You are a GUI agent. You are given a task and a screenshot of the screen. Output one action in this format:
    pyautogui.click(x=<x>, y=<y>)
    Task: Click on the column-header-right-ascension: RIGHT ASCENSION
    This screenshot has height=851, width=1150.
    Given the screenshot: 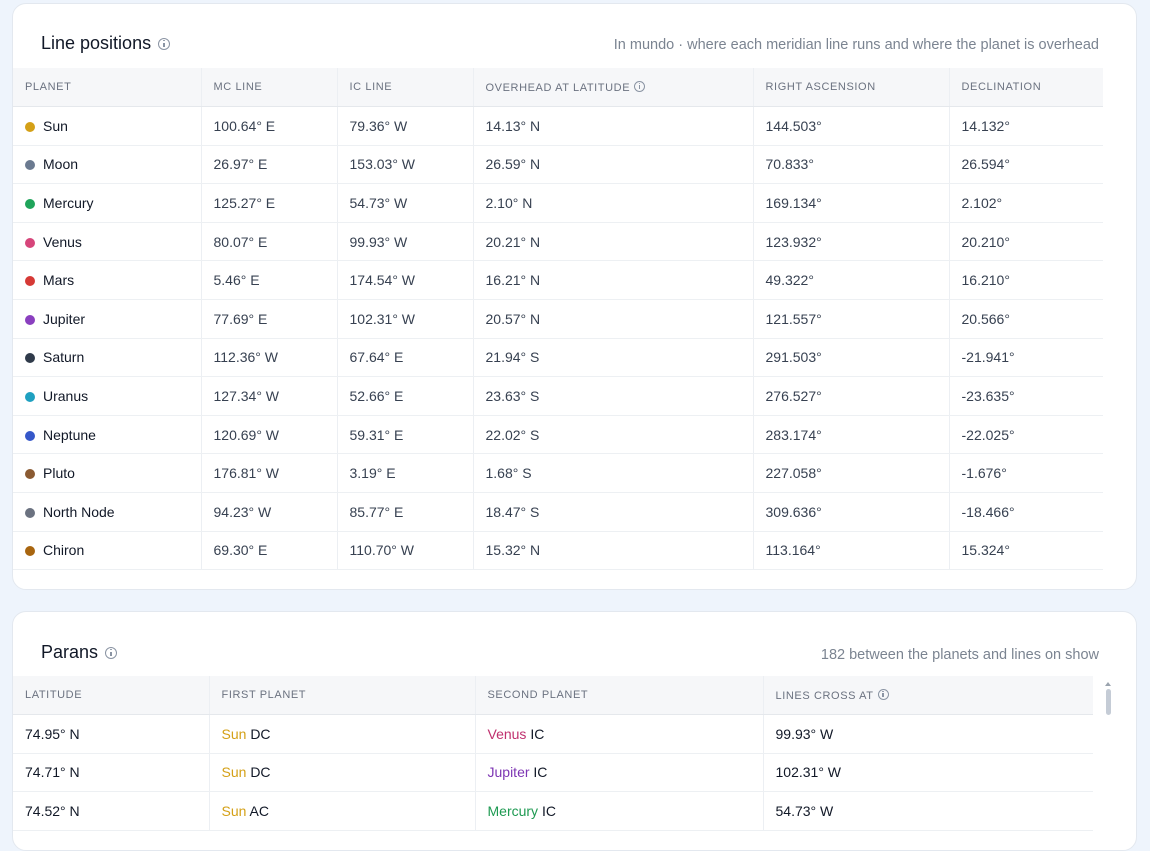 What is the action you would take?
    pyautogui.click(x=851, y=87)
    